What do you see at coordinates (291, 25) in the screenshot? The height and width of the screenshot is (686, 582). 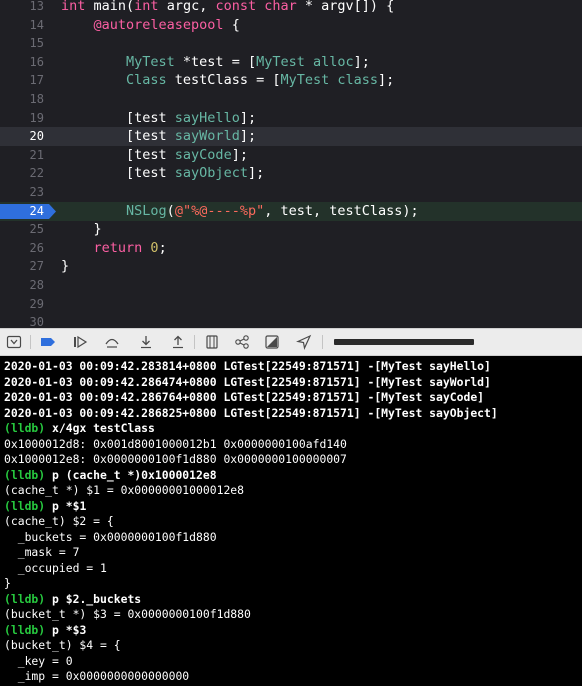 I see `code-line: 14 @autoreleasepool {` at bounding box center [291, 25].